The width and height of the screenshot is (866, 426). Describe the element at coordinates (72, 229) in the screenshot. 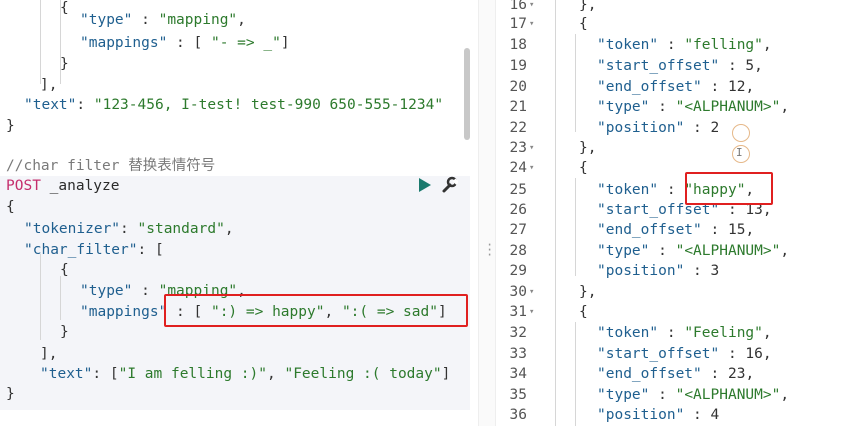

I see `json-key: "tokenizer"` at that location.